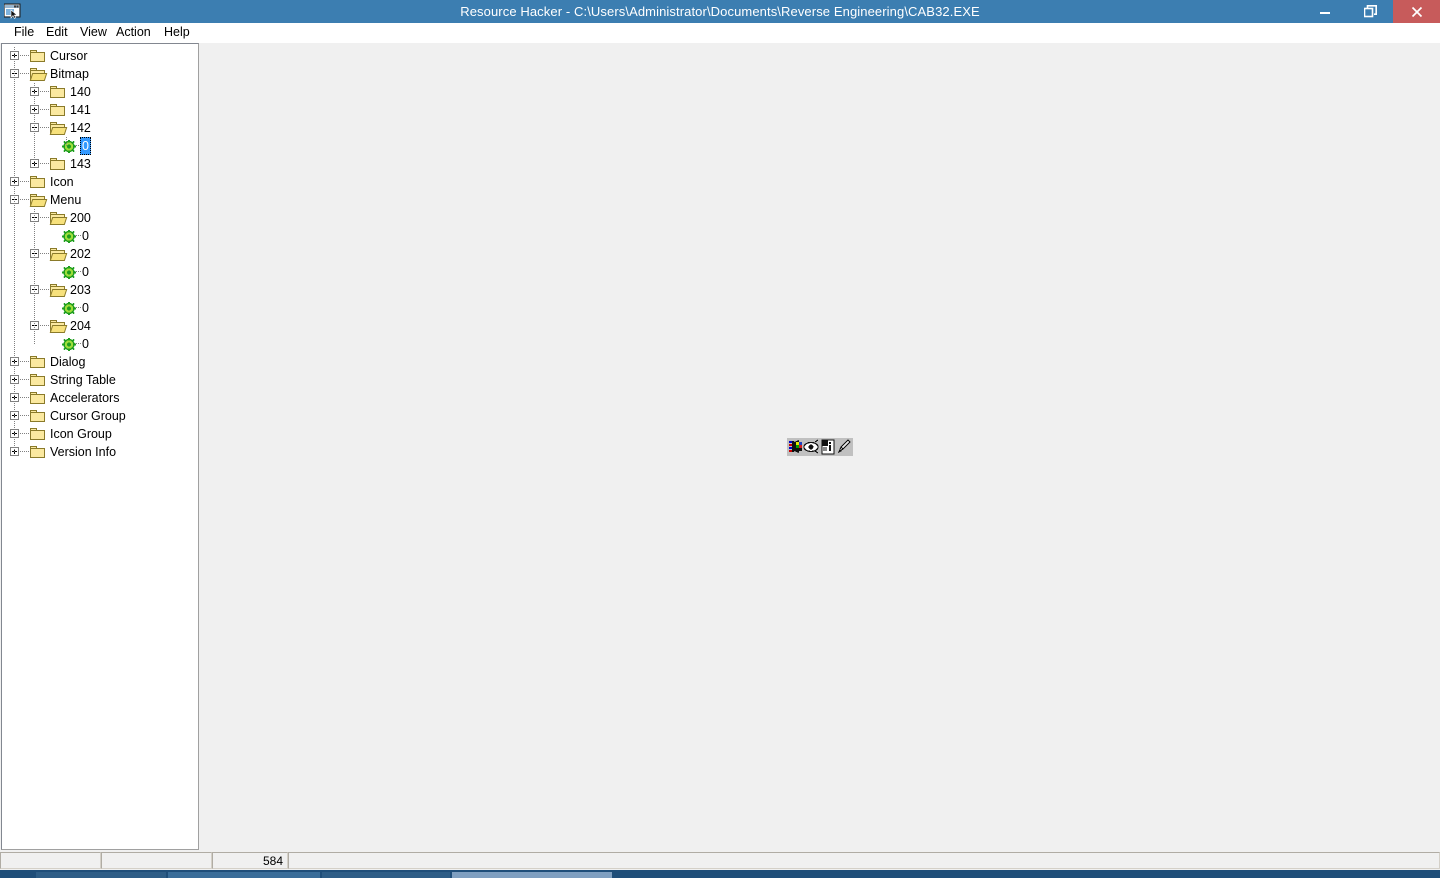 This screenshot has height=878, width=1440. I want to click on tree-node-label-selected: 0, so click(85, 146).